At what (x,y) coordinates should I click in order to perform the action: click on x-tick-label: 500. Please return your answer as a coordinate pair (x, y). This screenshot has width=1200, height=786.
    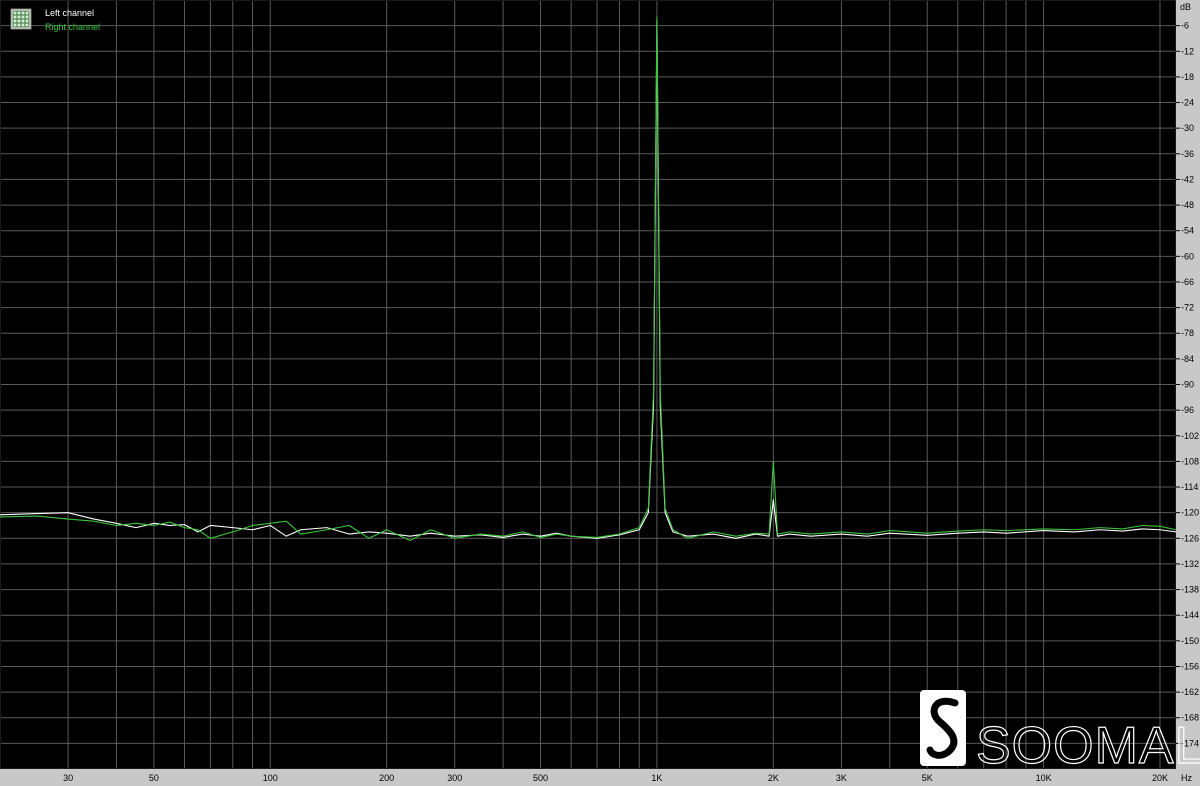
    Looking at the image, I should click on (540, 778).